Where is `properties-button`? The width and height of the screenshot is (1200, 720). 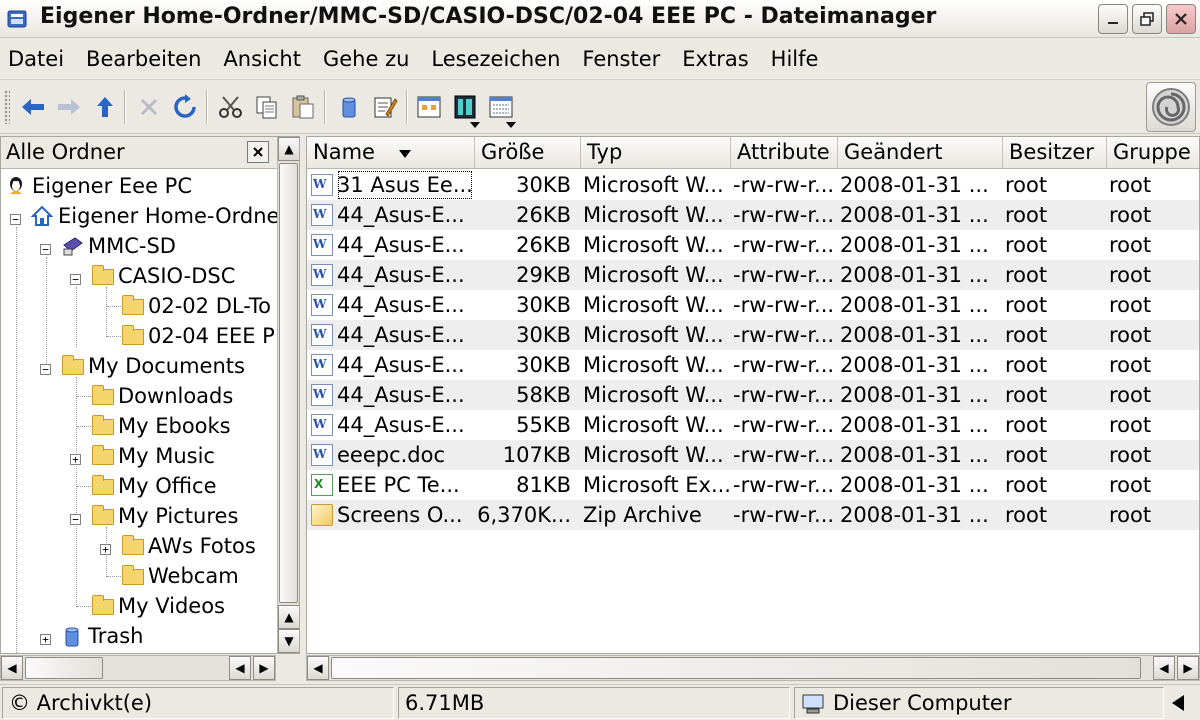 properties-button is located at coordinates (385, 107).